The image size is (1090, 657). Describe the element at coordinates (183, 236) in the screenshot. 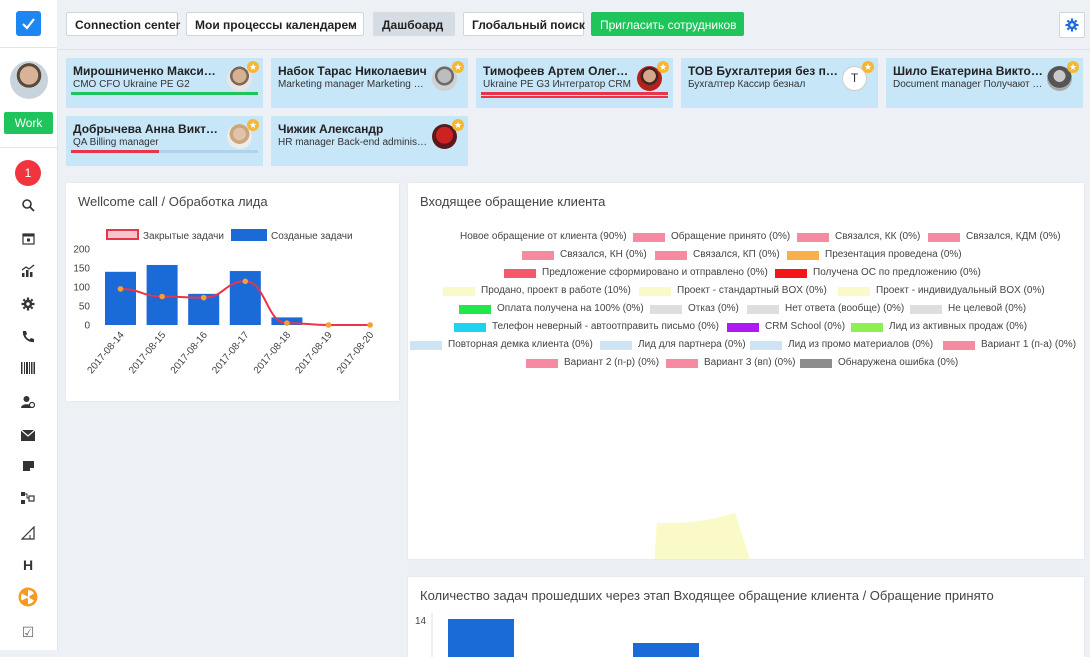

I see `legend-label-closed: Закрытые задачи` at that location.